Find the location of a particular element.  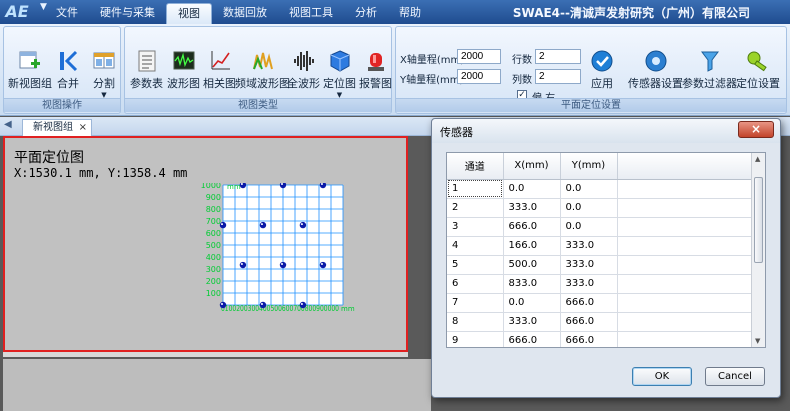

cols-label: 列数 is located at coordinates (522, 80).